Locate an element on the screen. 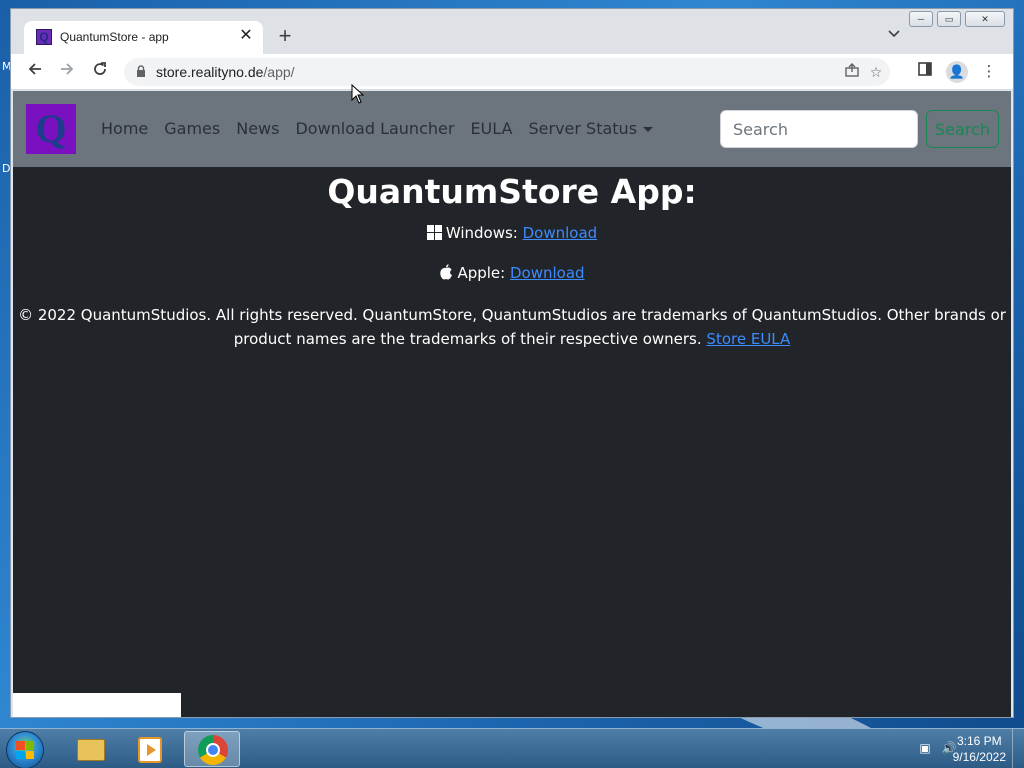 The width and height of the screenshot is (1024, 768). tab-quantumstore: Q QuantumStore - app ✕ is located at coordinates (143, 37).